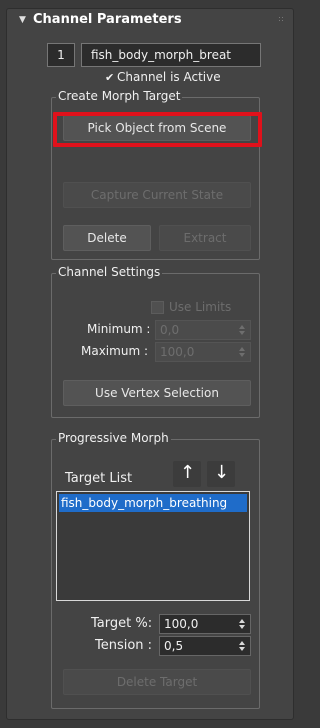  I want to click on highlight-box, so click(157, 129).